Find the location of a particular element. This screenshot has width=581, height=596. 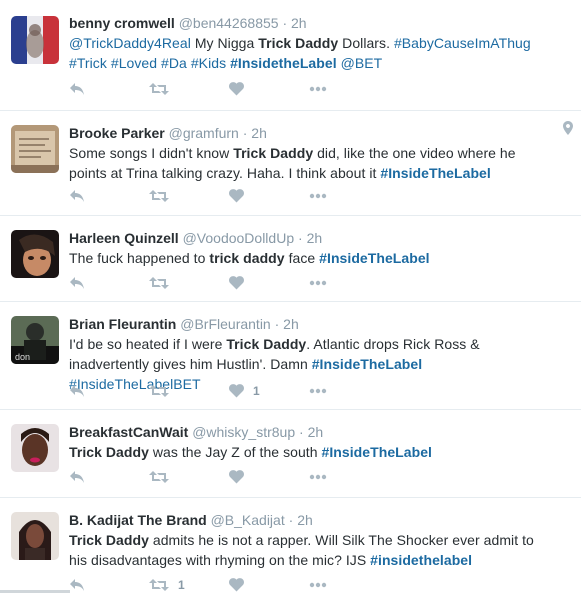

display-name: B. Kadijat The Brand is located at coordinates (138, 520).